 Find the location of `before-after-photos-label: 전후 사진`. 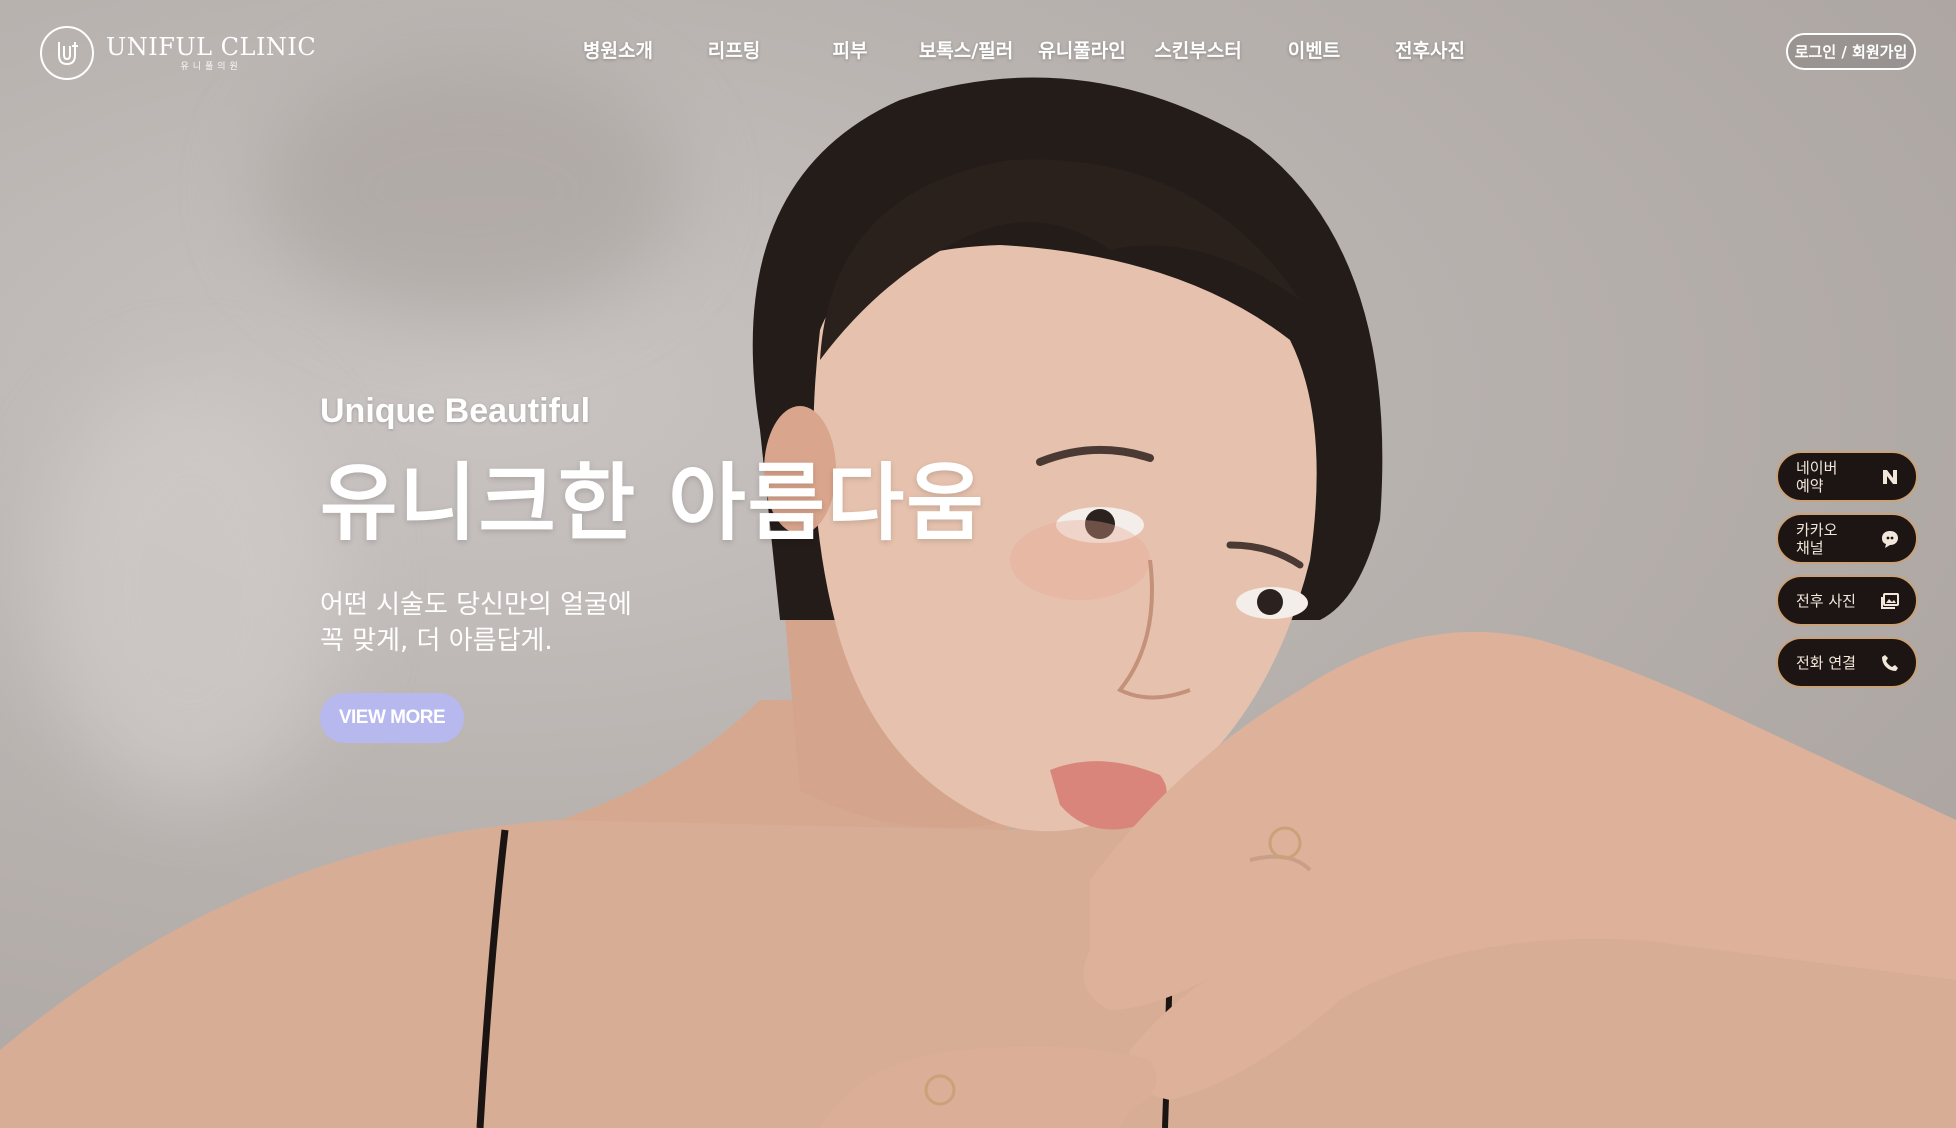

before-after-photos-label: 전후 사진 is located at coordinates (1826, 600).